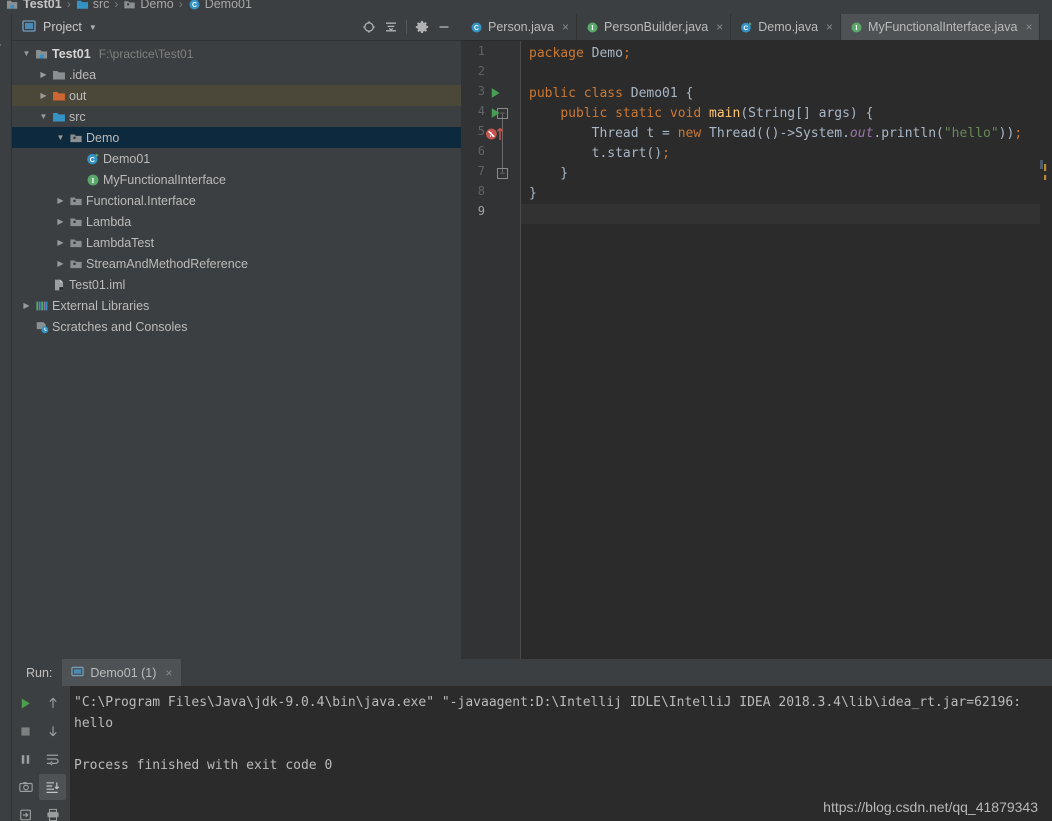 This screenshot has width=1052, height=821. I want to click on tree-node-demo: ▼ Demo, so click(236, 137).